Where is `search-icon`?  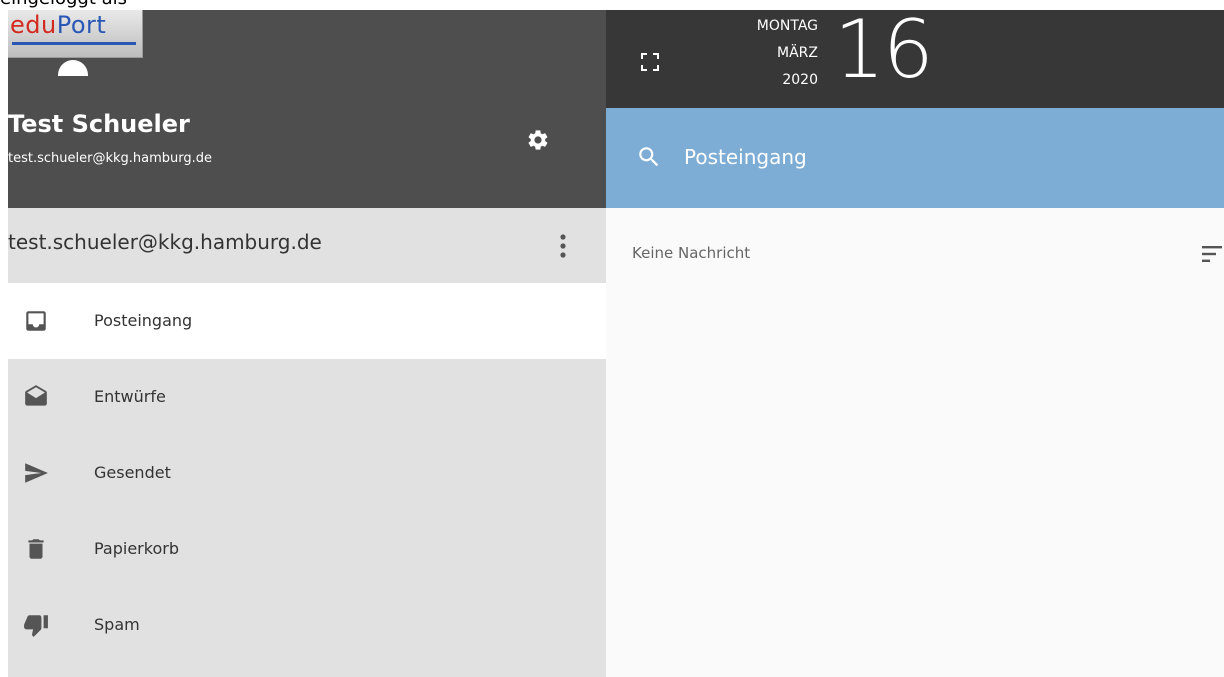
search-icon is located at coordinates (649, 157).